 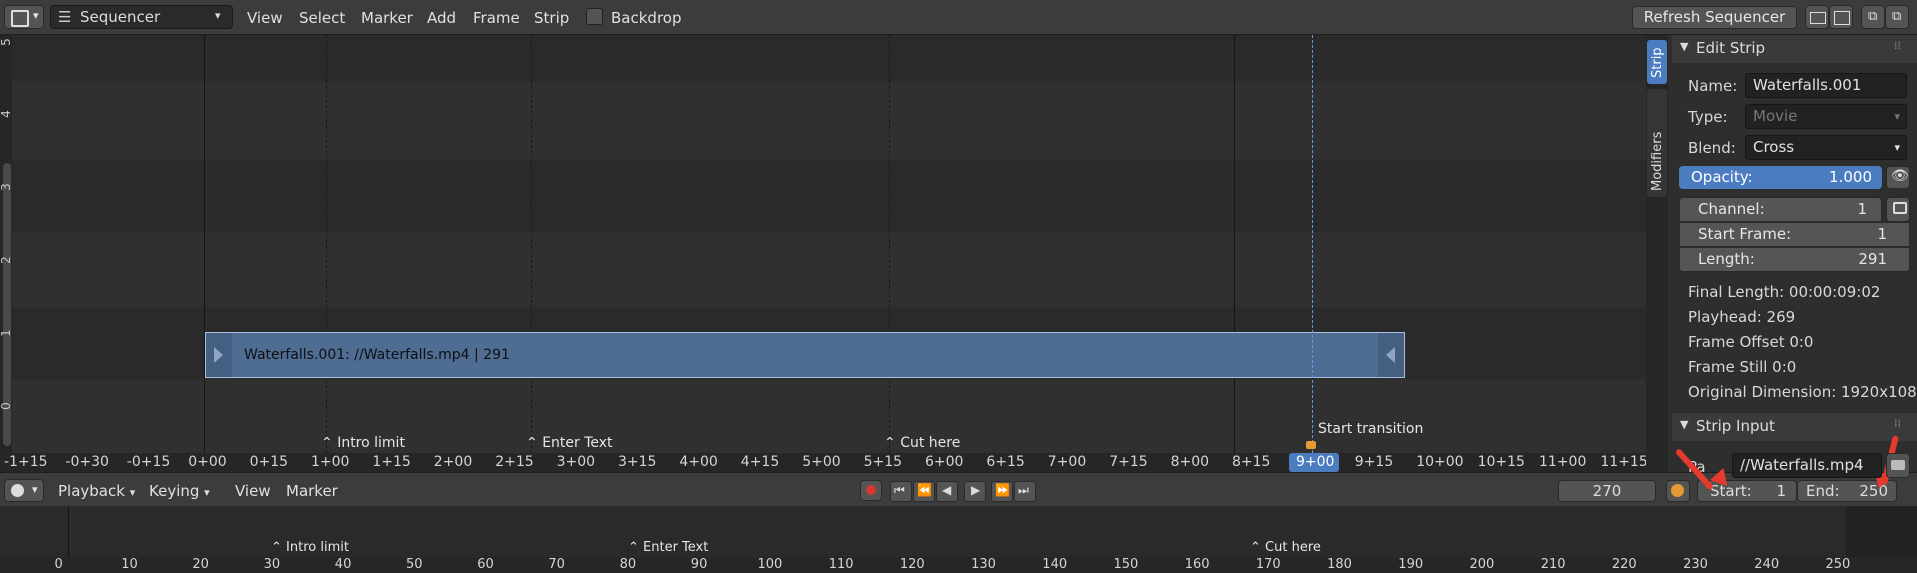 What do you see at coordinates (1780, 177) in the screenshot?
I see `opacity-slider: Opacity: 1.000` at bounding box center [1780, 177].